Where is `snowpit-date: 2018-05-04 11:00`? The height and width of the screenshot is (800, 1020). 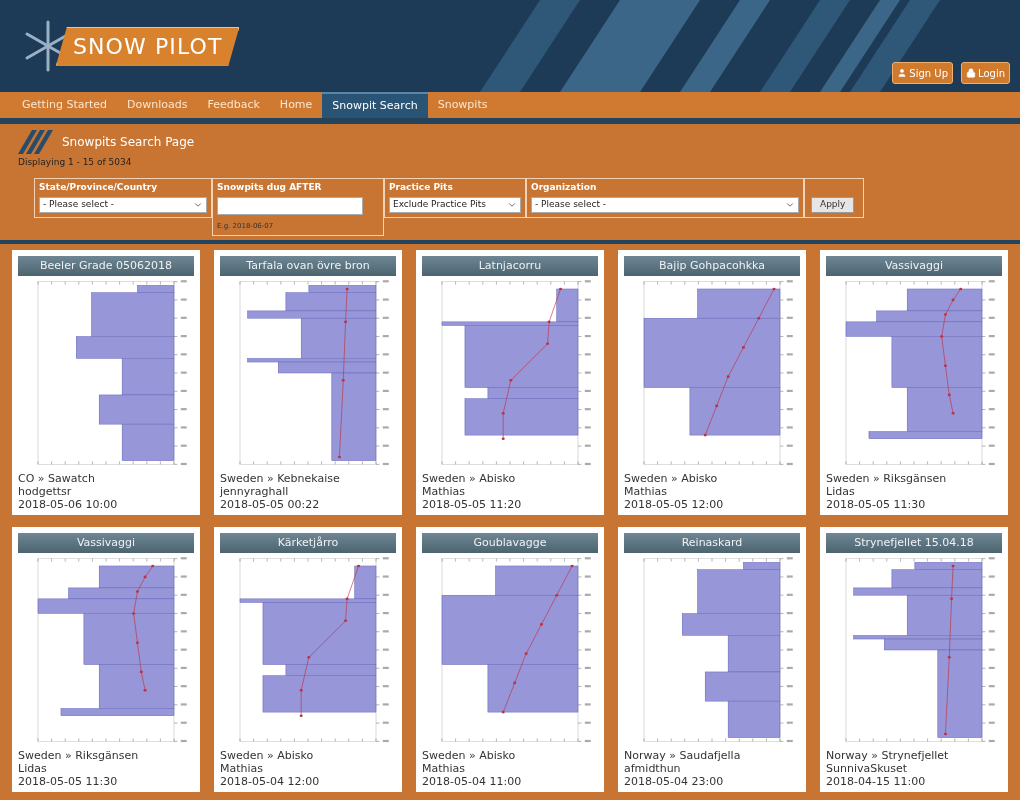 snowpit-date: 2018-05-04 11:00 is located at coordinates (472, 781).